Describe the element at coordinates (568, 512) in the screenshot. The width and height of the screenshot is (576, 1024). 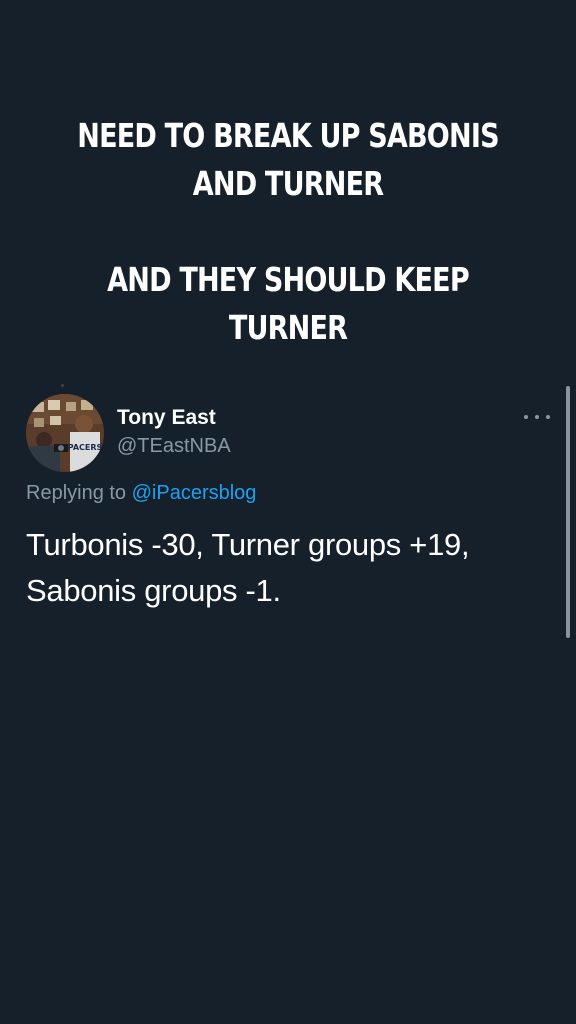
I see `vertical-scrollbar` at that location.